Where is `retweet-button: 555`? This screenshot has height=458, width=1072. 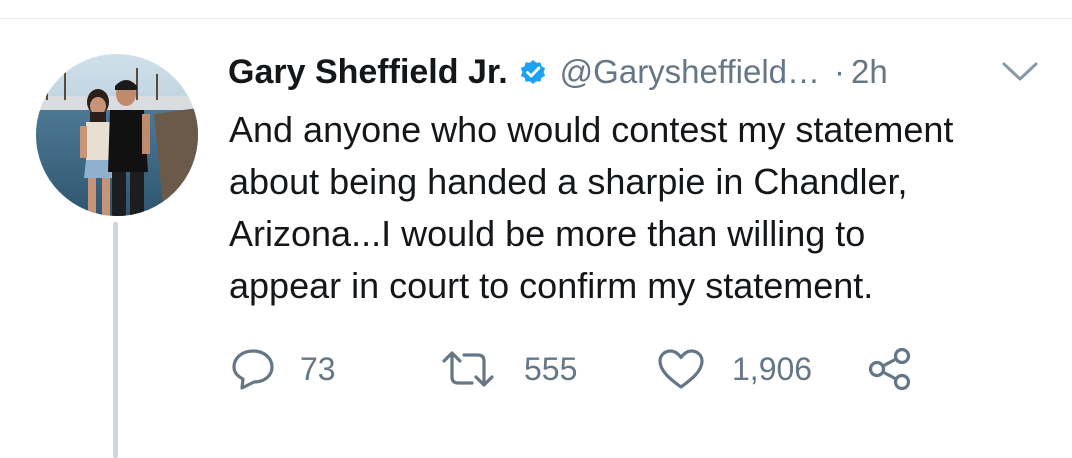 retweet-button: 555 is located at coordinates (508, 369).